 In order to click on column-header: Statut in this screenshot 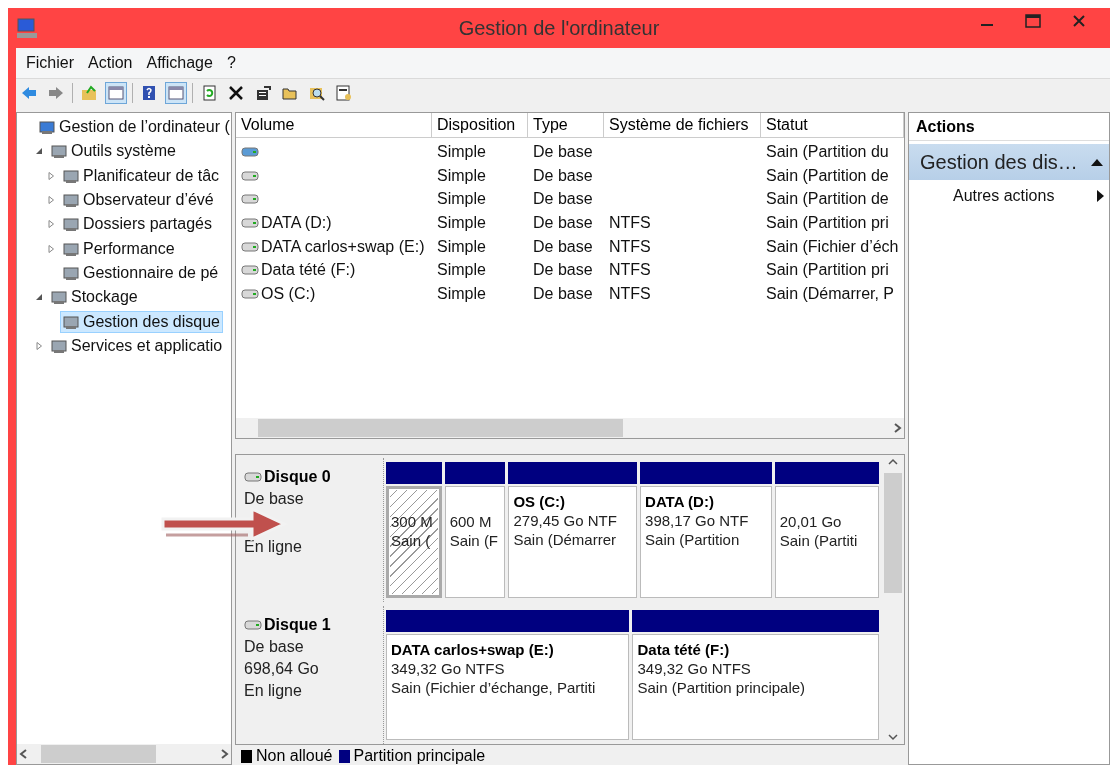, I will do `click(832, 125)`.